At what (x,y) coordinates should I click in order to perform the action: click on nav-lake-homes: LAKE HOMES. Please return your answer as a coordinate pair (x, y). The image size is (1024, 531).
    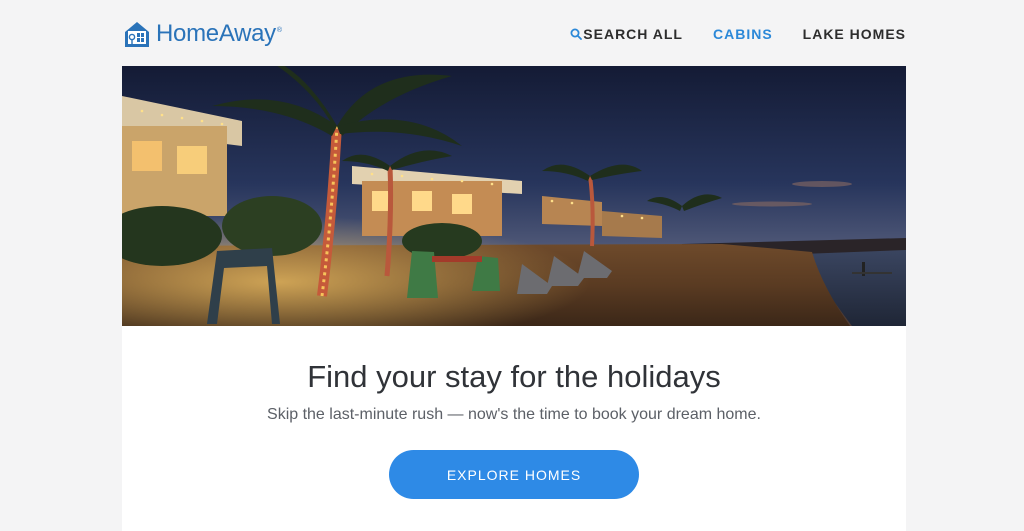
    Looking at the image, I should click on (854, 34).